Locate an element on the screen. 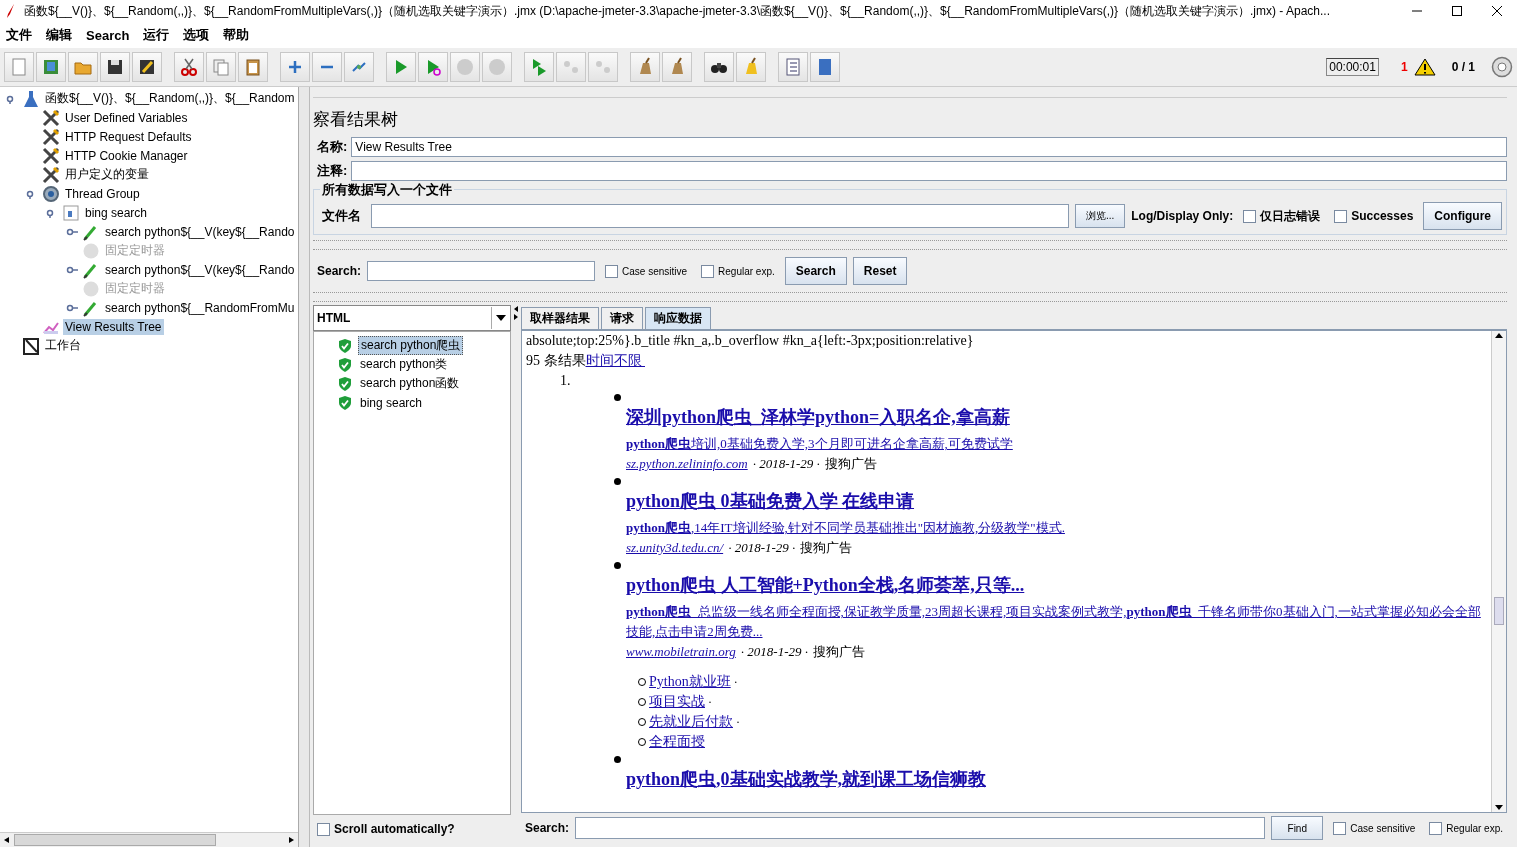 The height and width of the screenshot is (847, 1517). result-title-link: 深圳python爬虫_泽林学python=入职名企,拿高薪 is located at coordinates (1056, 417).